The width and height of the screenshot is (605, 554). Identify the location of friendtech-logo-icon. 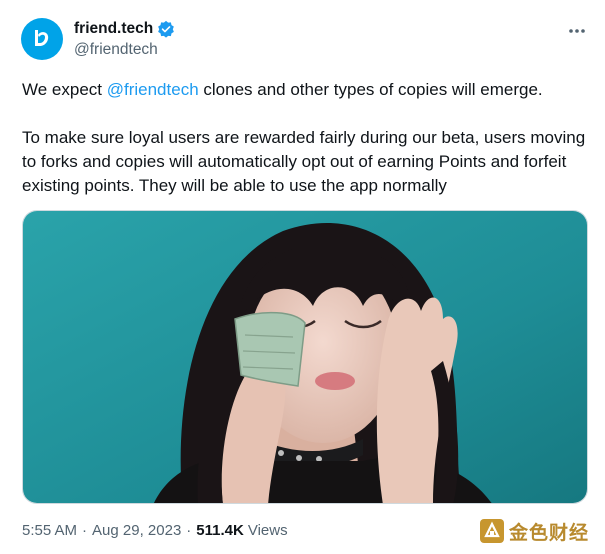
(42, 38).